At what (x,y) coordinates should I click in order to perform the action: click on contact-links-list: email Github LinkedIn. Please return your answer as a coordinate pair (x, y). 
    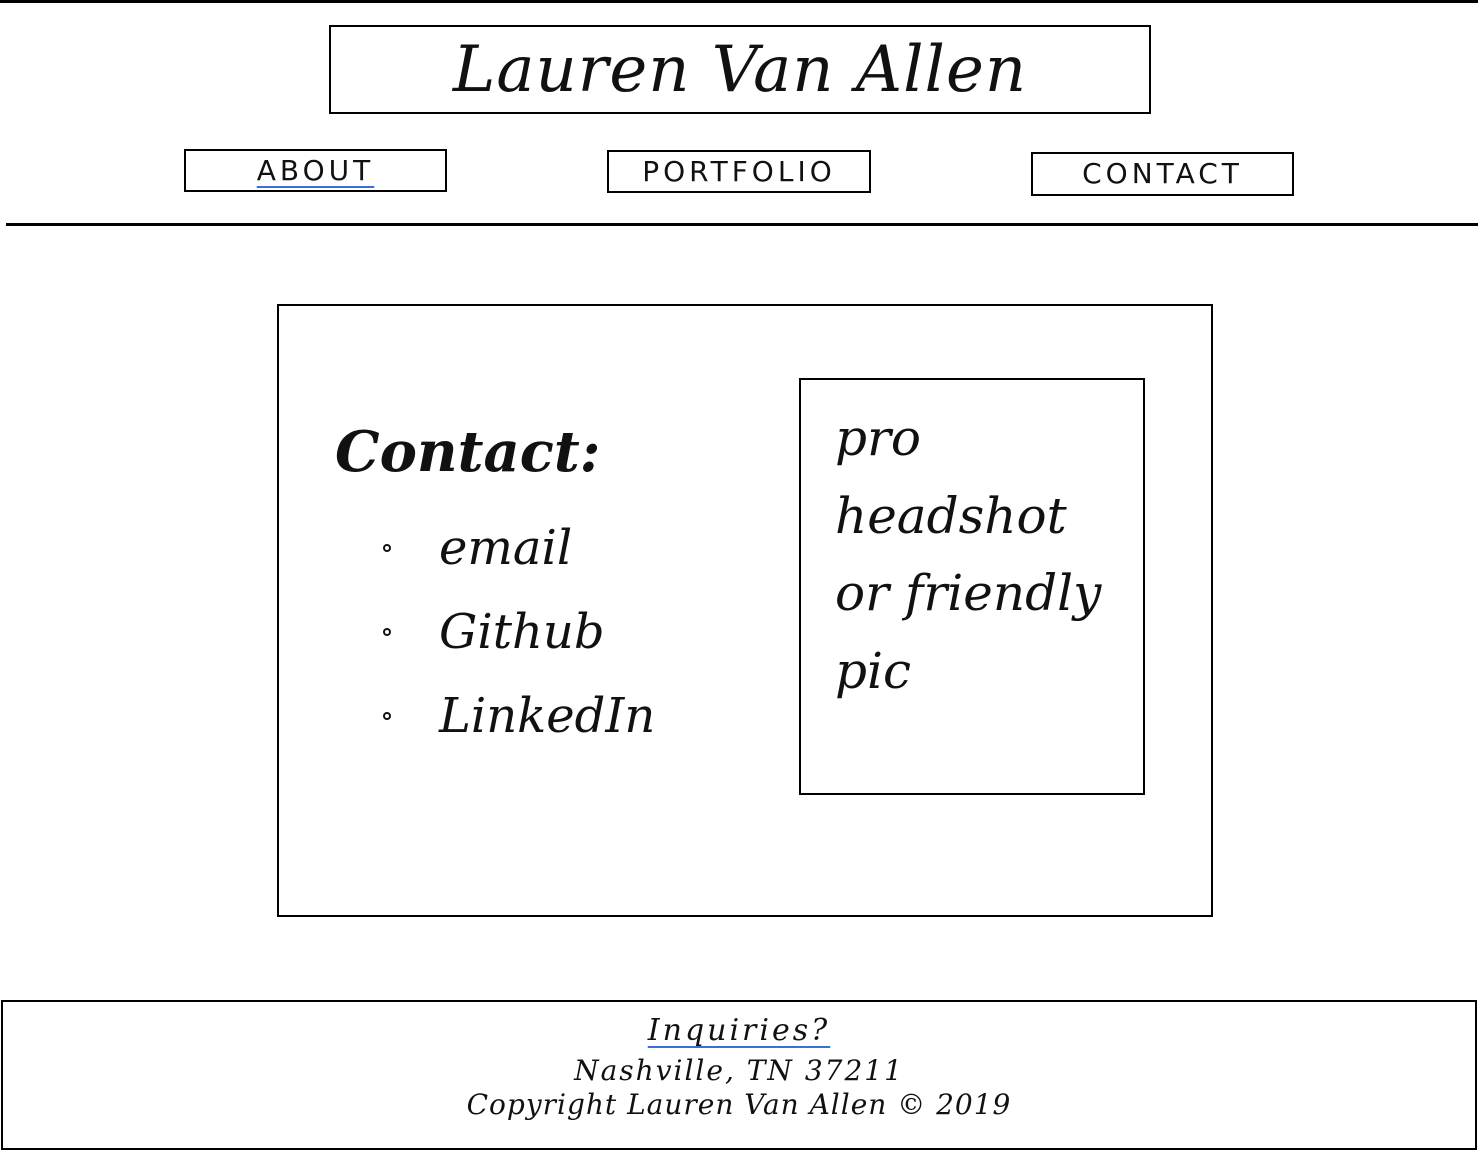
    Looking at the image, I should click on (519, 632).